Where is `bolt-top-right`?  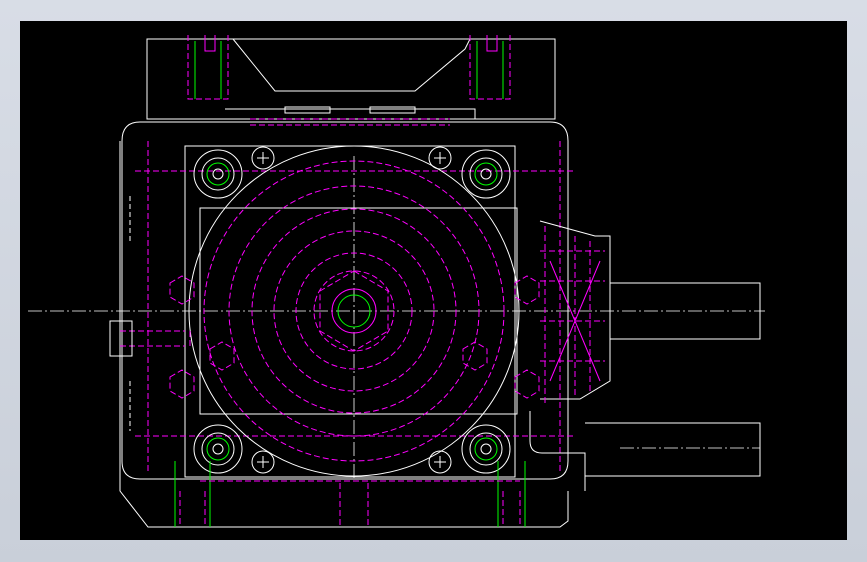
bolt-top-right is located at coordinates (486, 174).